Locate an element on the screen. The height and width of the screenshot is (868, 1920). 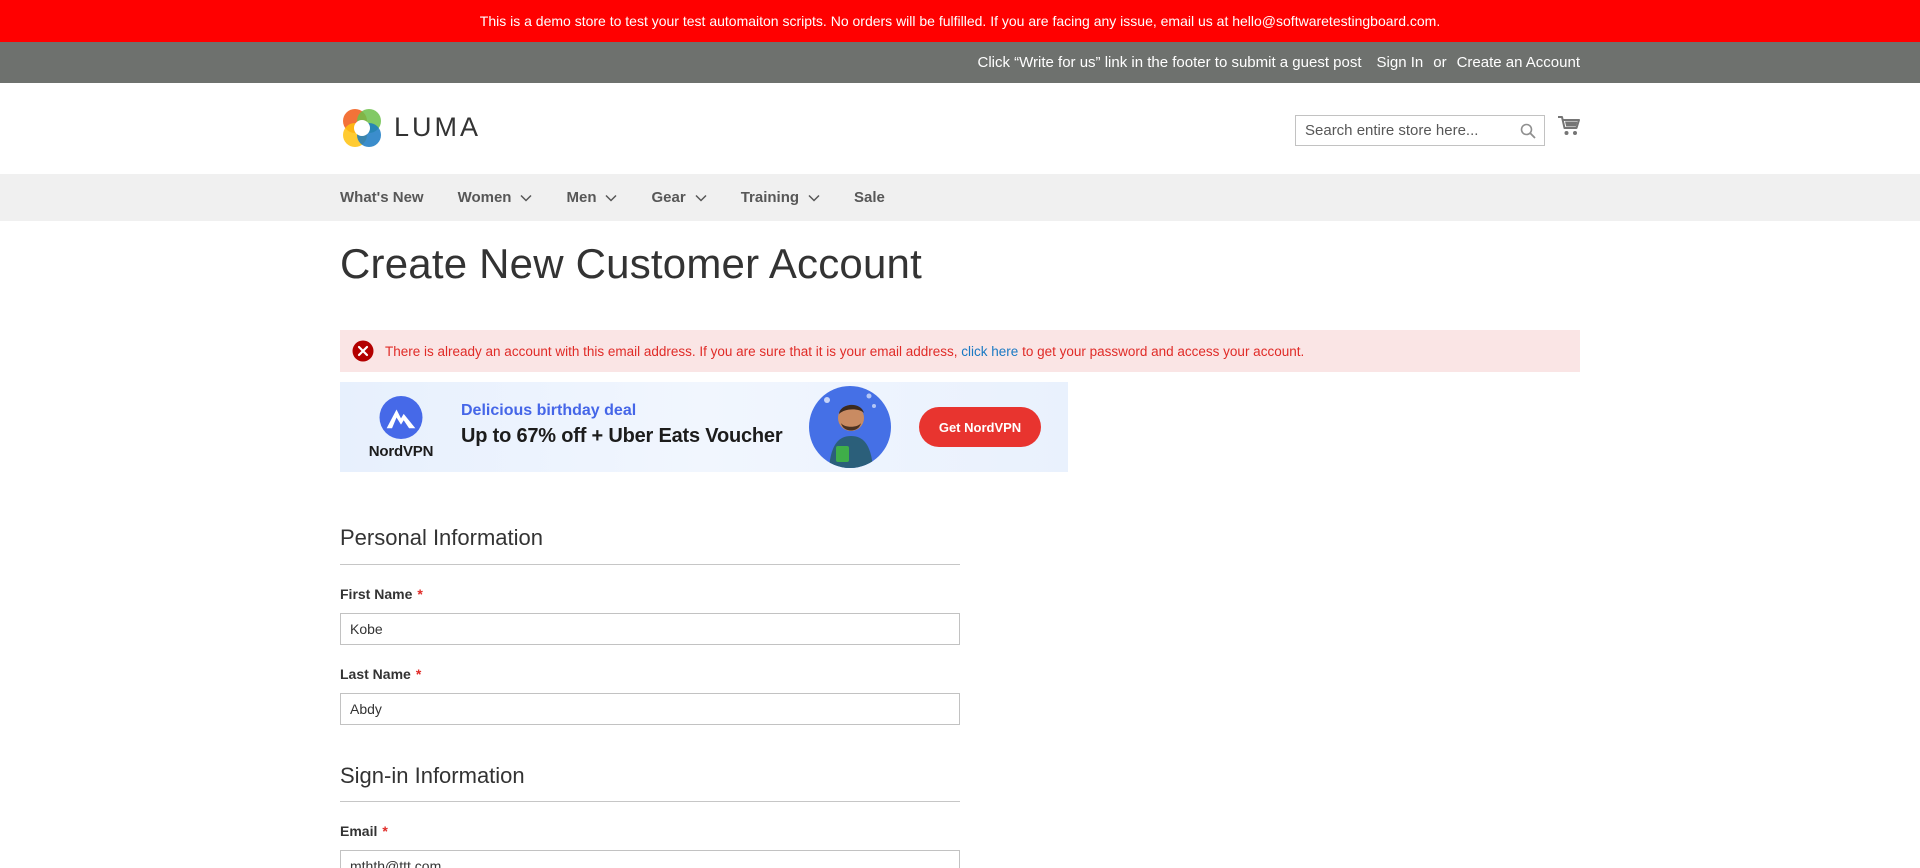
ad-headline: Up to 67% off + Uber Eats Voucher is located at coordinates (622, 436).